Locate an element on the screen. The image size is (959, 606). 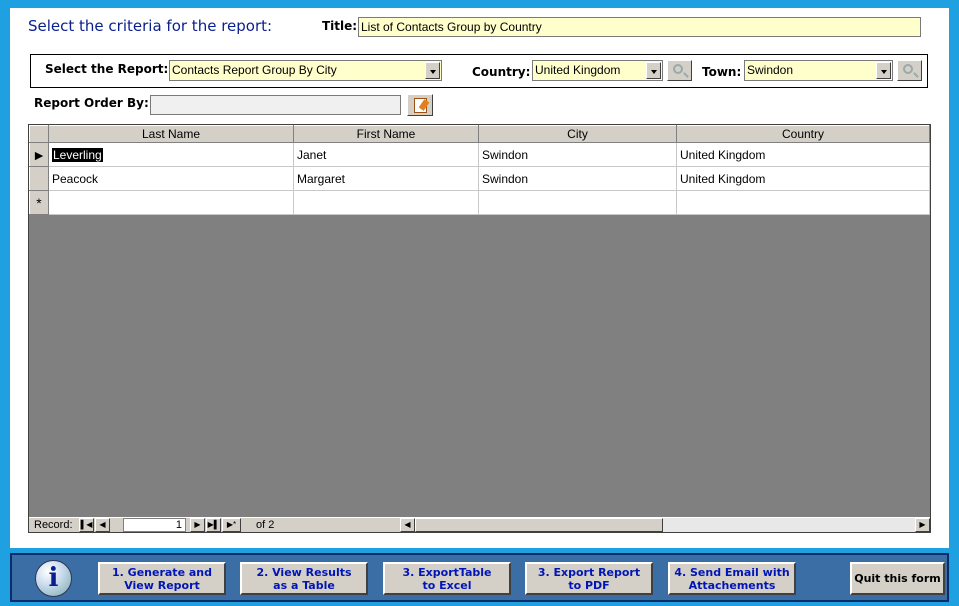
table-row: Peacock Margaret Swindon United Kingdom is located at coordinates (479, 178).